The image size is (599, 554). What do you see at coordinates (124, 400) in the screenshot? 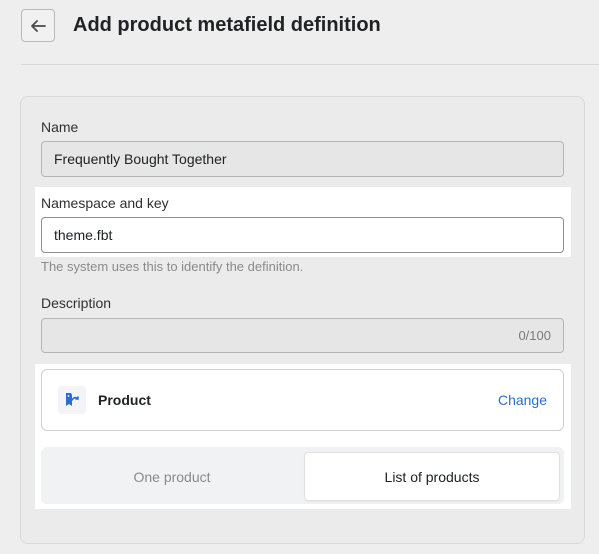
I see `type-name: Product` at bounding box center [124, 400].